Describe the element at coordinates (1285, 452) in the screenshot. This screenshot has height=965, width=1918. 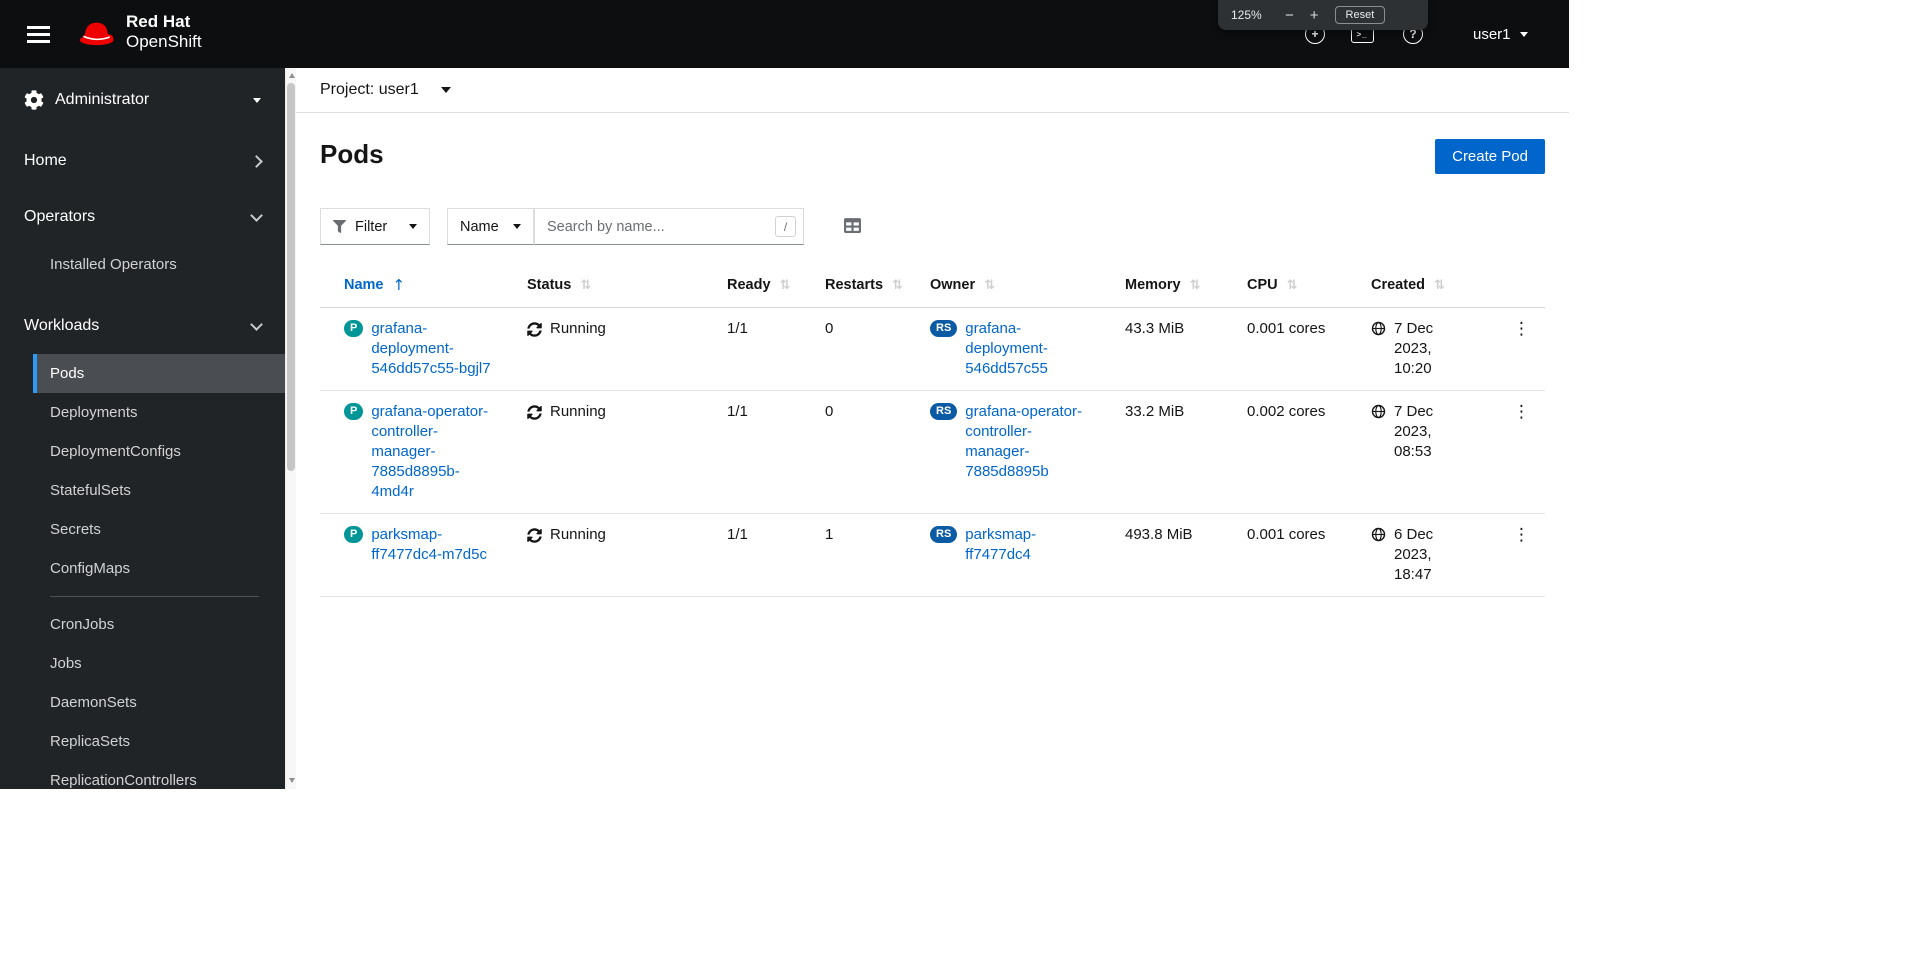
I see `cpu-cell: 0.002 cores` at that location.